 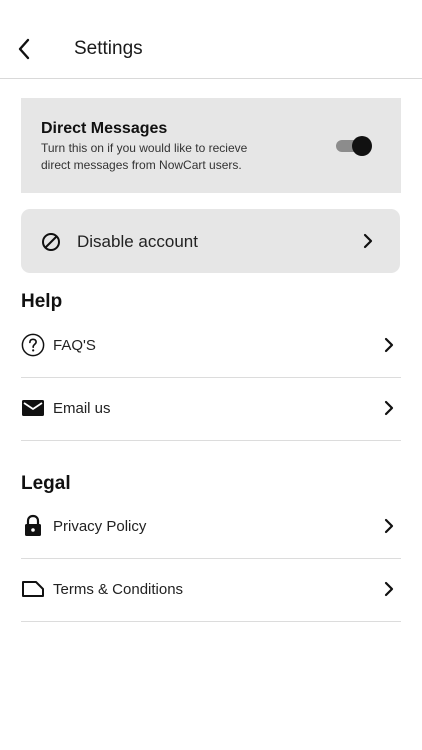 I want to click on legal-section-title: Legal, so click(x=46, y=483).